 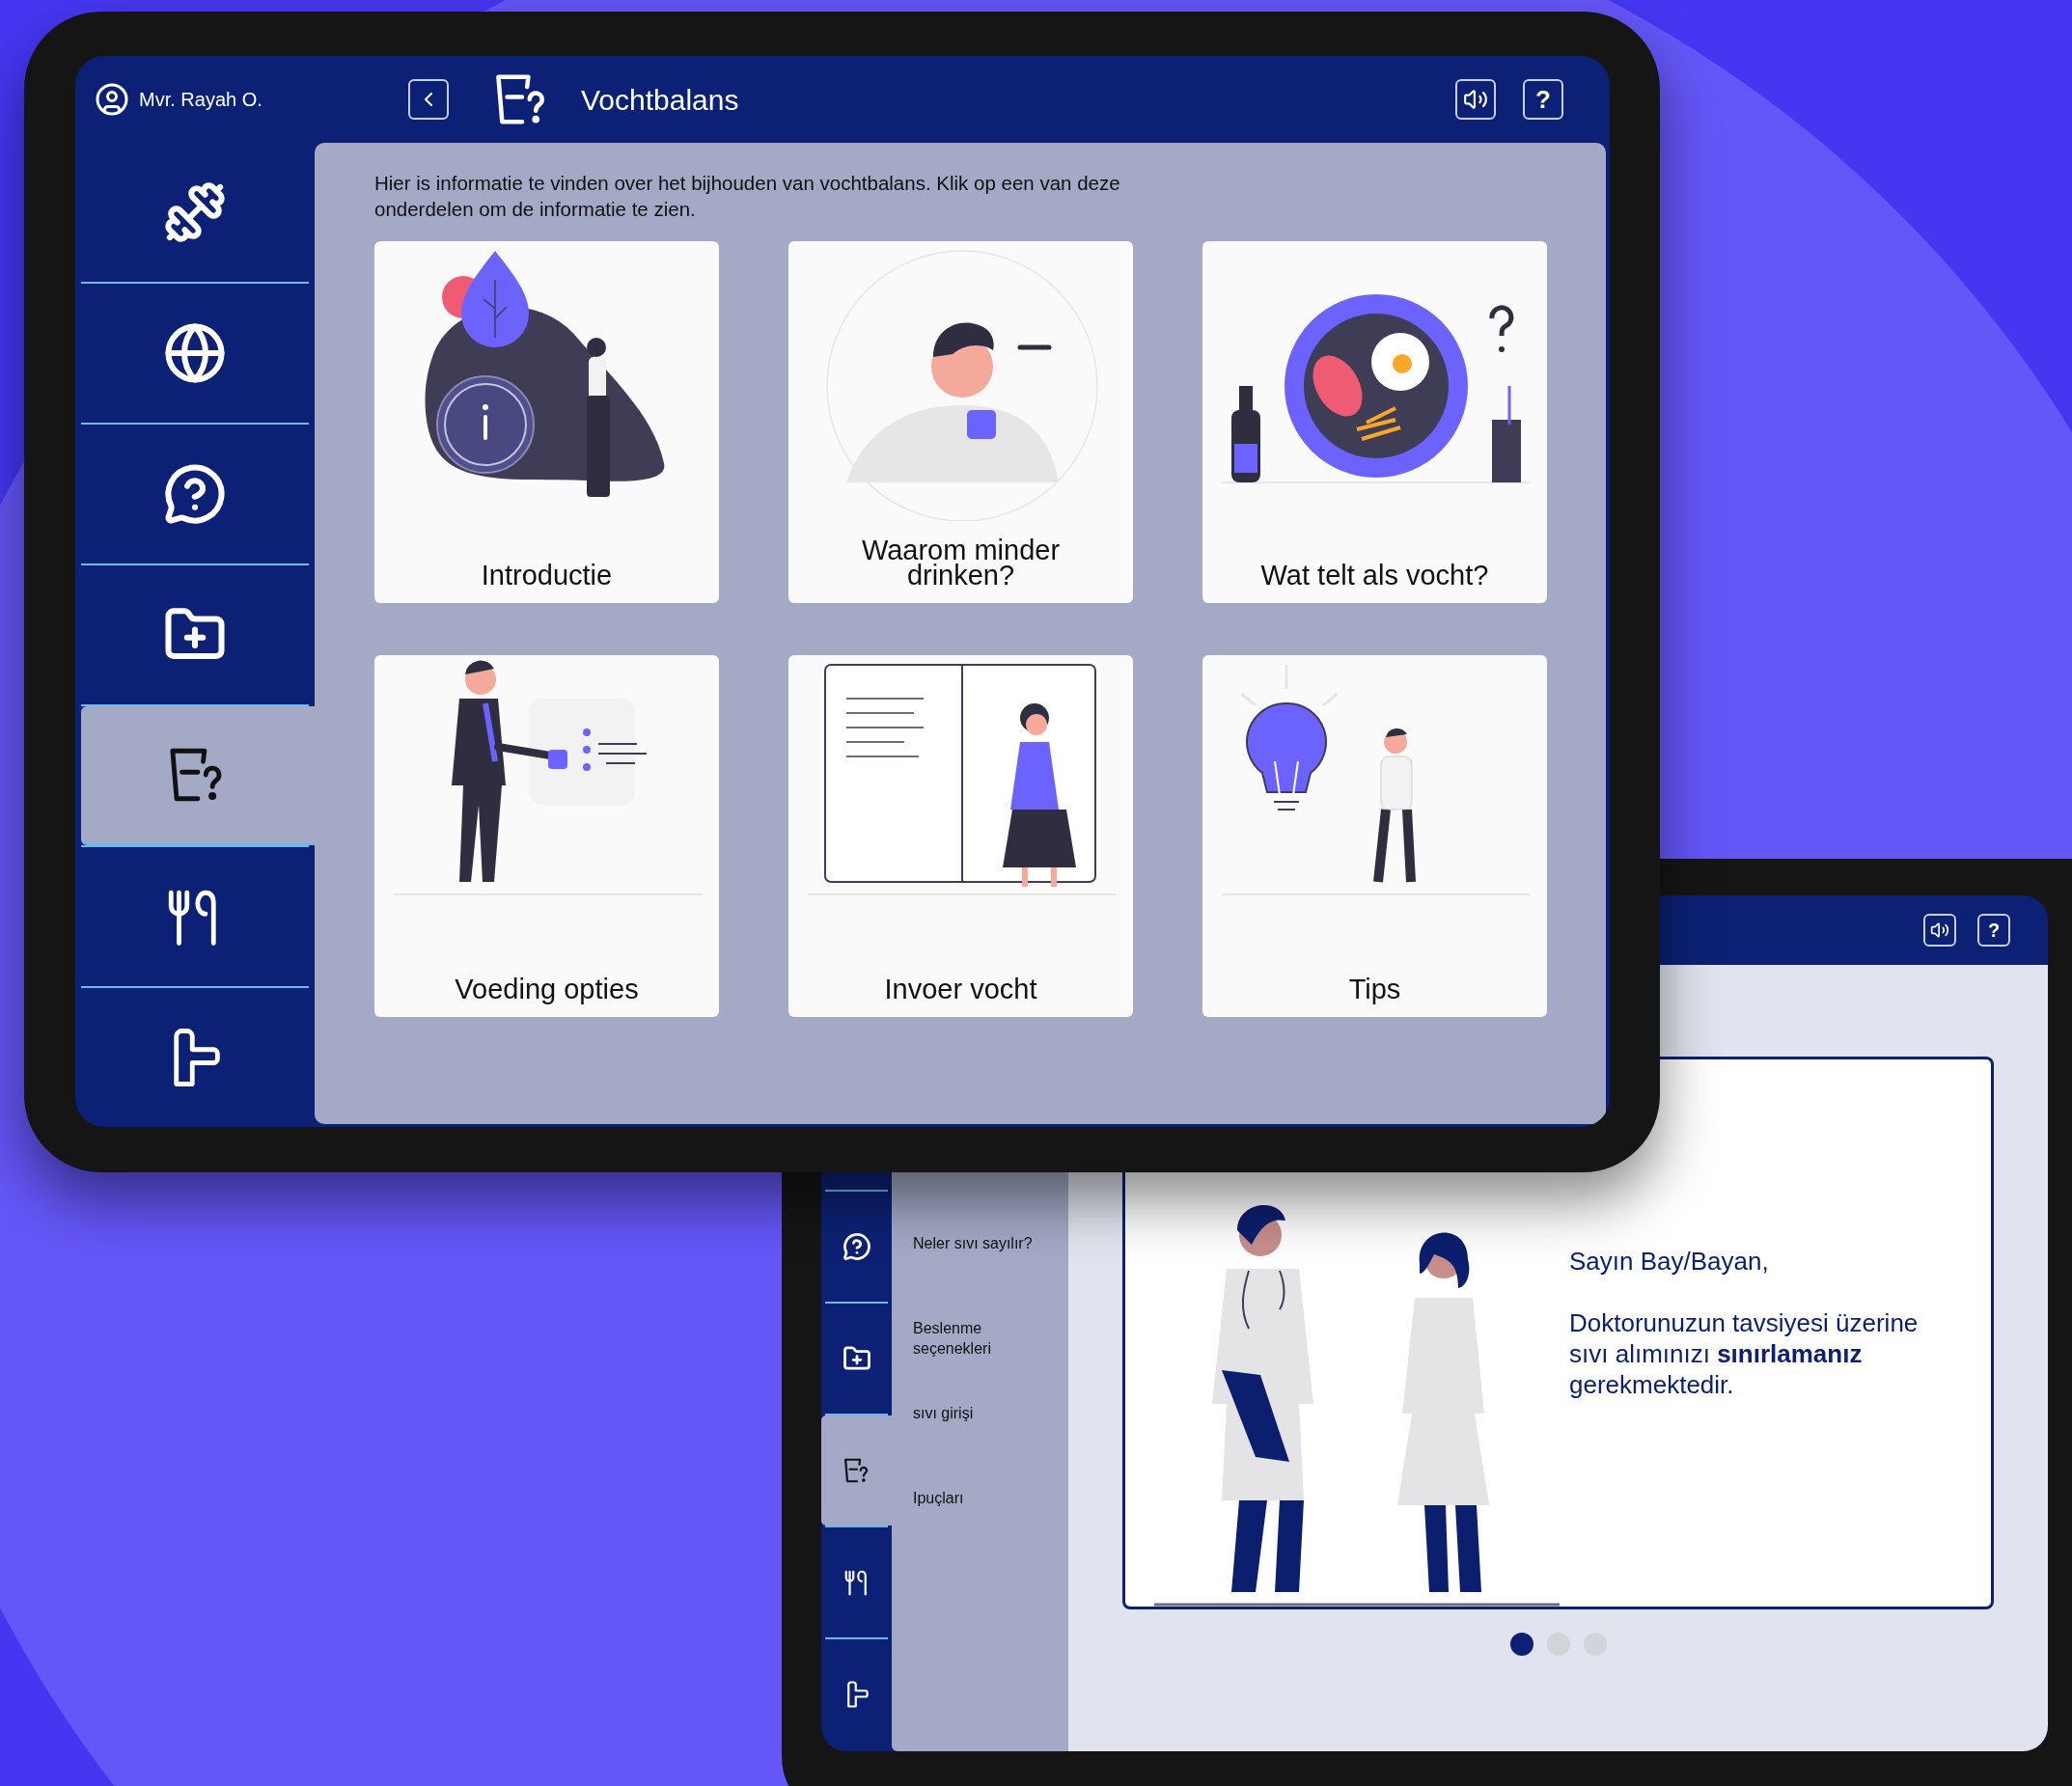 I want to click on topic-card: Wat telt als vocht?, so click(x=1374, y=422).